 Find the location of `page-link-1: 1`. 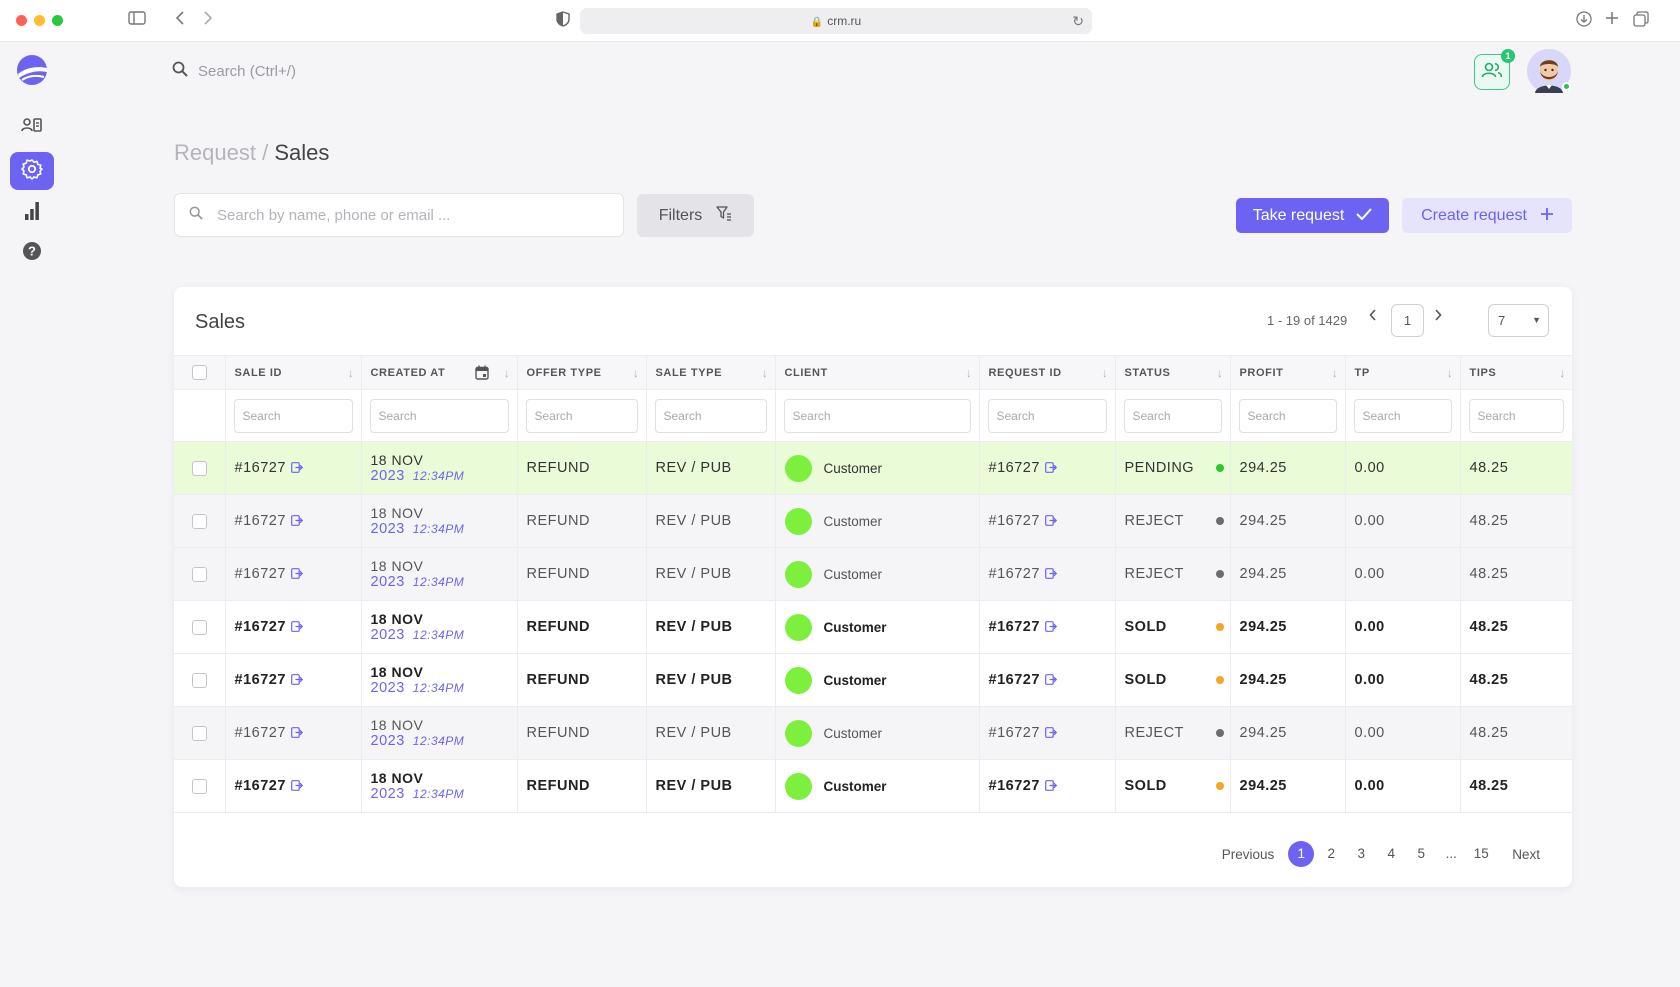

page-link-1: 1 is located at coordinates (1301, 854).